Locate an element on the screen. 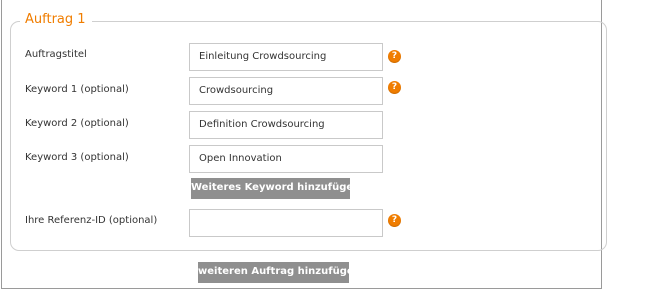  keyword-3-input: Open Innovation is located at coordinates (286, 159).